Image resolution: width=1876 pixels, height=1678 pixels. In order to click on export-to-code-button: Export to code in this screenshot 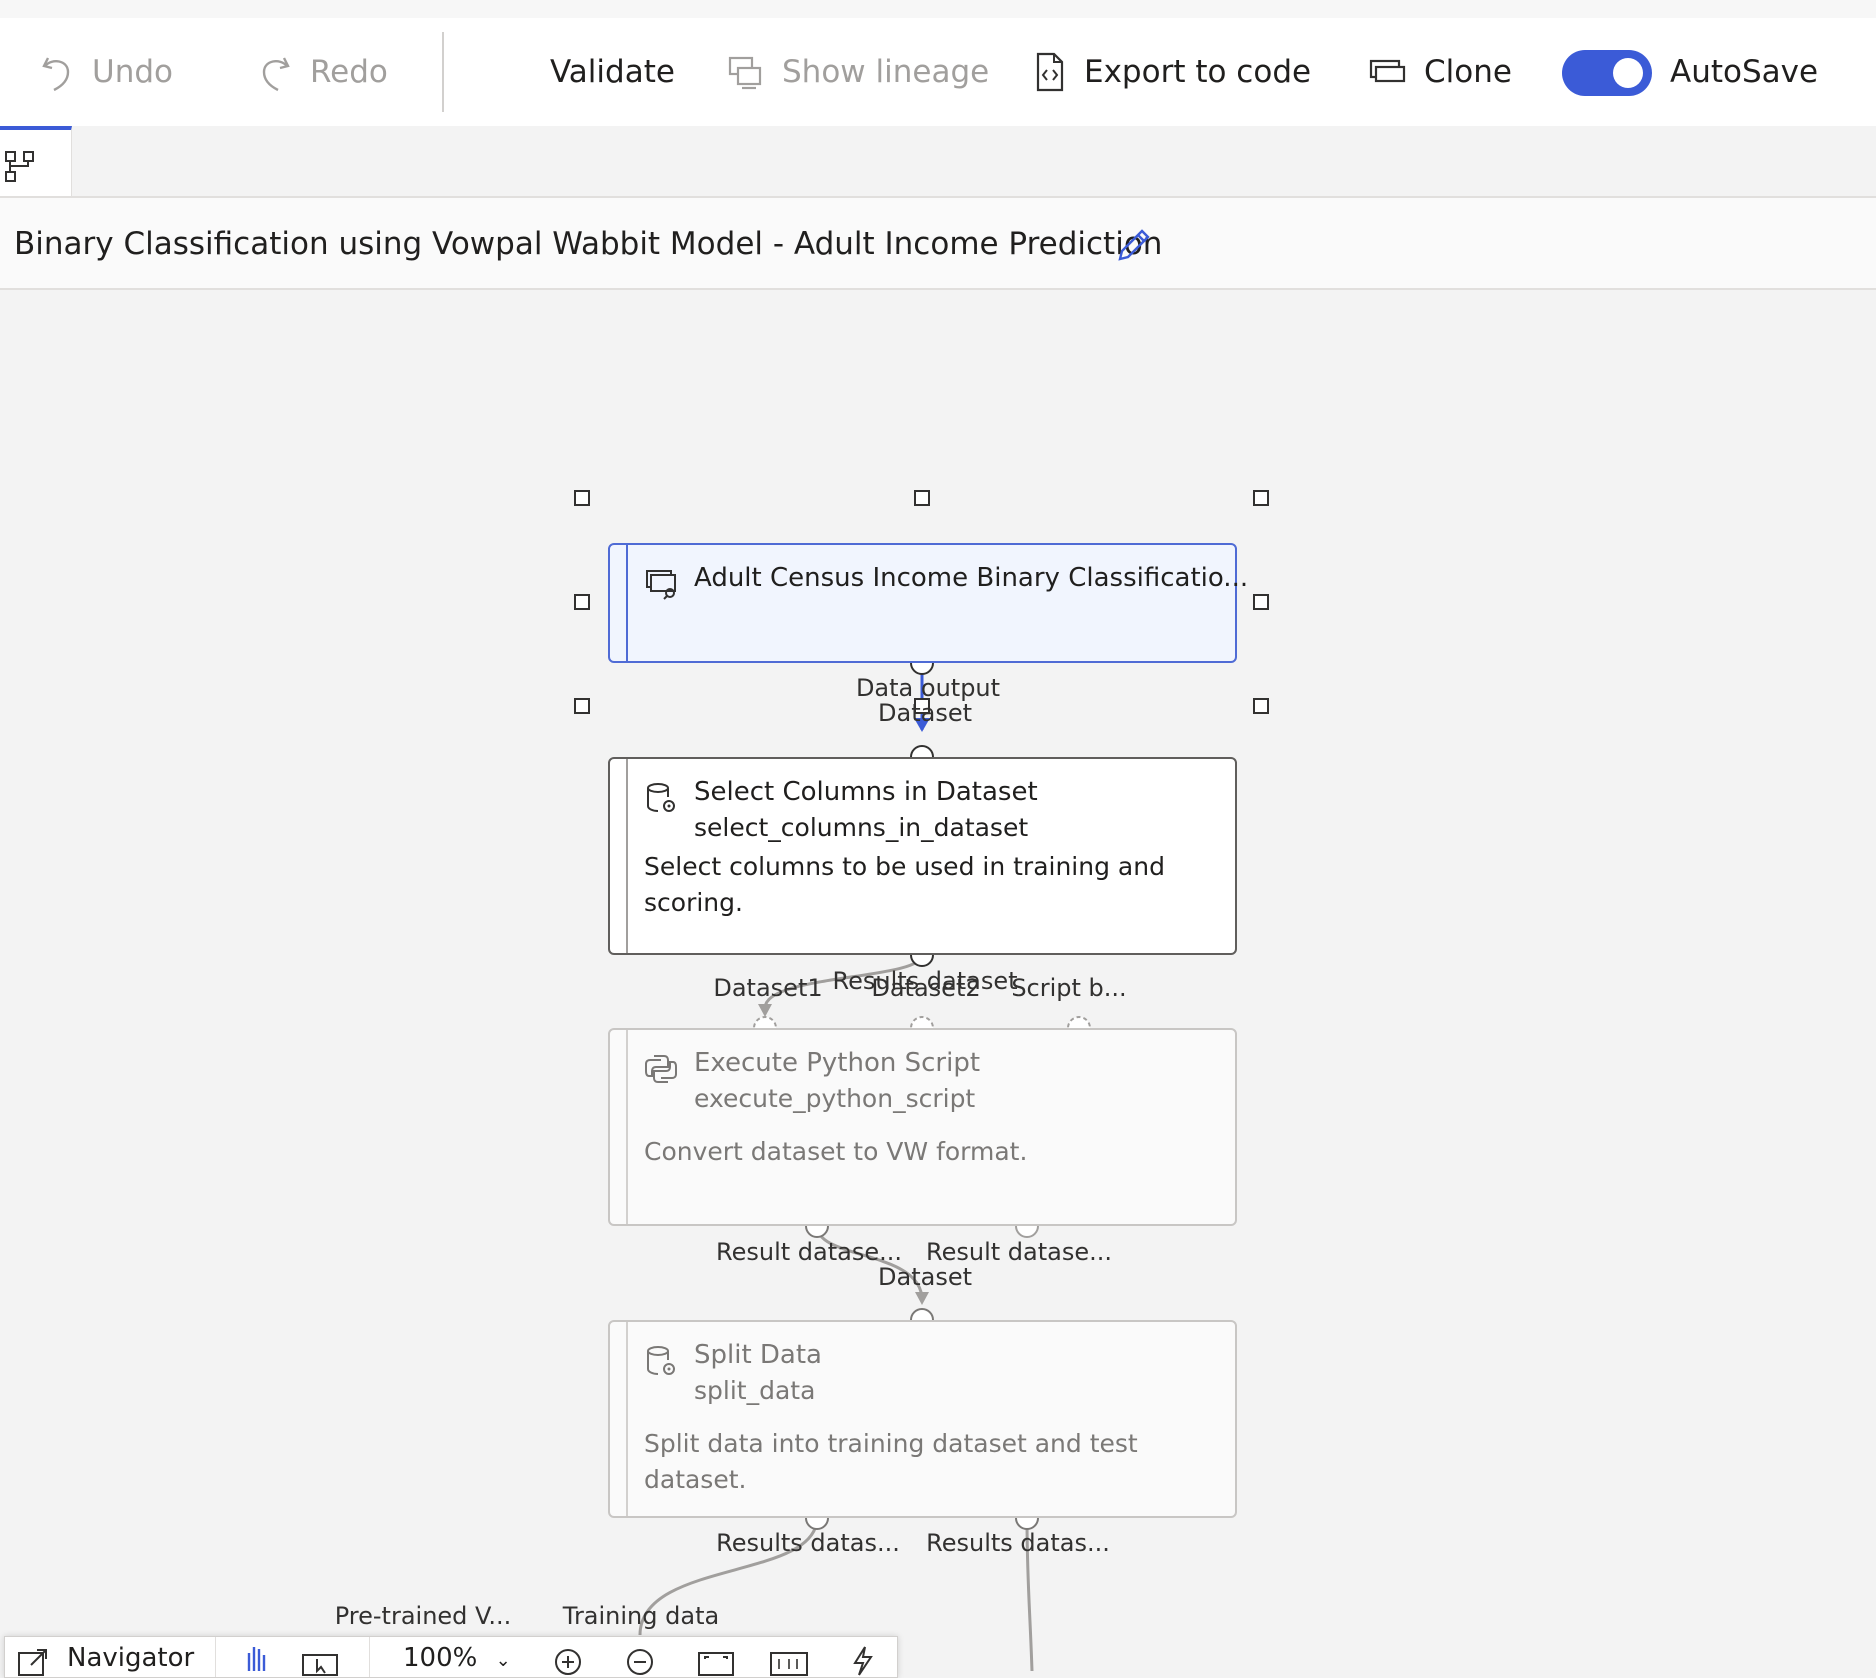, I will do `click(1172, 72)`.